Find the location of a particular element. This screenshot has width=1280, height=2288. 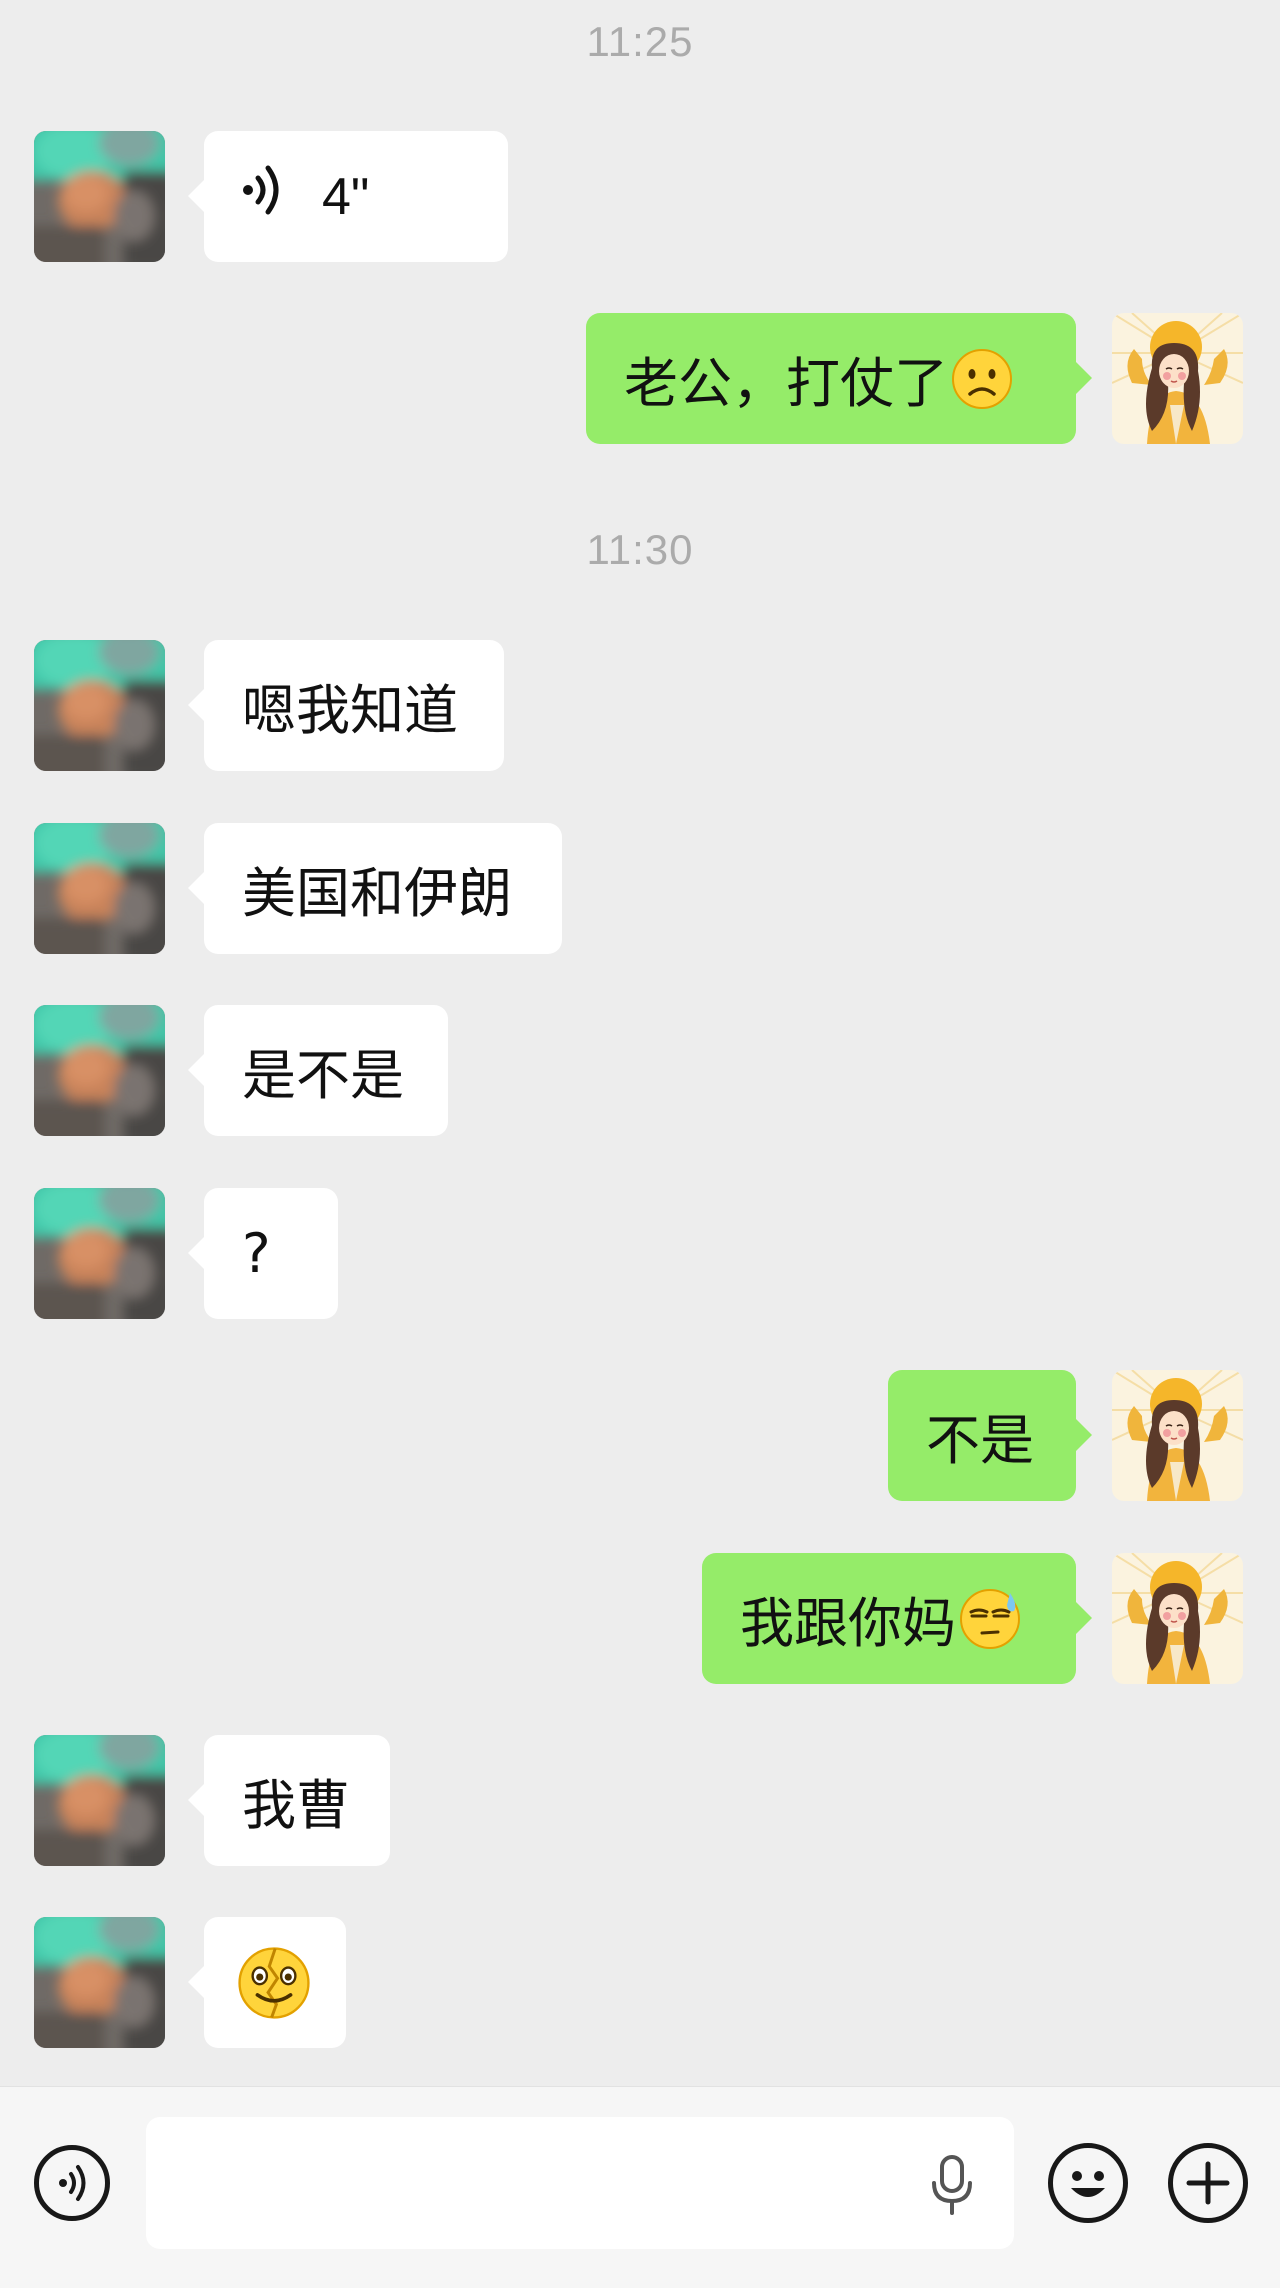

received-message-bubble: 嗯我知道 is located at coordinates (346, 705).